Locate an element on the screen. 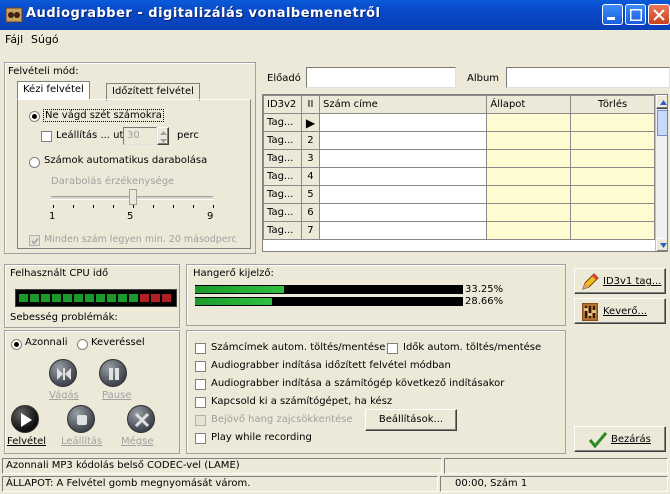 Image resolution: width=670 pixels, height=494 pixels. column-delete: Törlés is located at coordinates (612, 104).